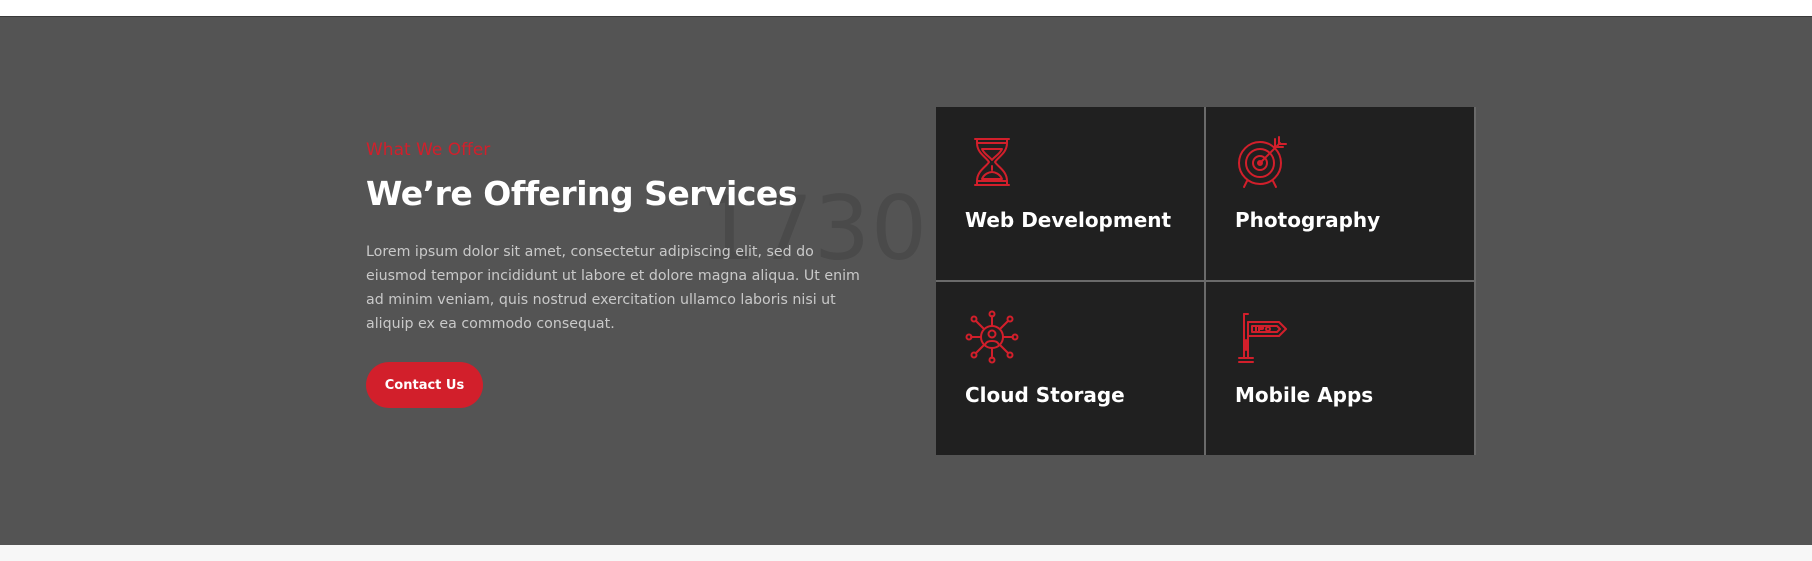  Describe the element at coordinates (1340, 193) in the screenshot. I see `service-card-photography: Photography` at that location.